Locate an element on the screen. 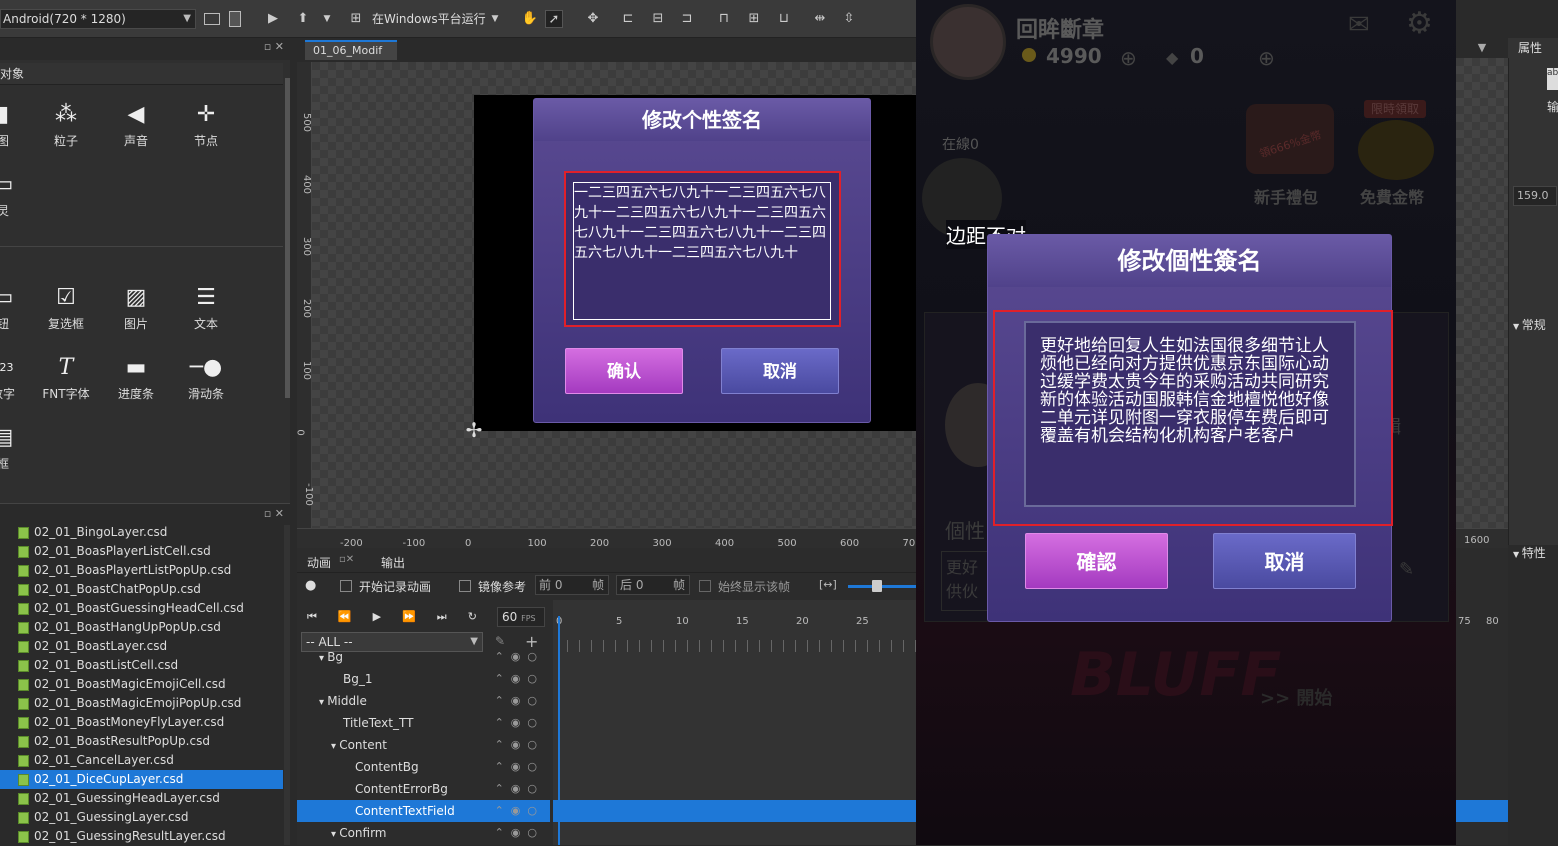 The height and width of the screenshot is (846, 1558). tree-node: ▾ Middle ⌃◉○ is located at coordinates (423, 701).